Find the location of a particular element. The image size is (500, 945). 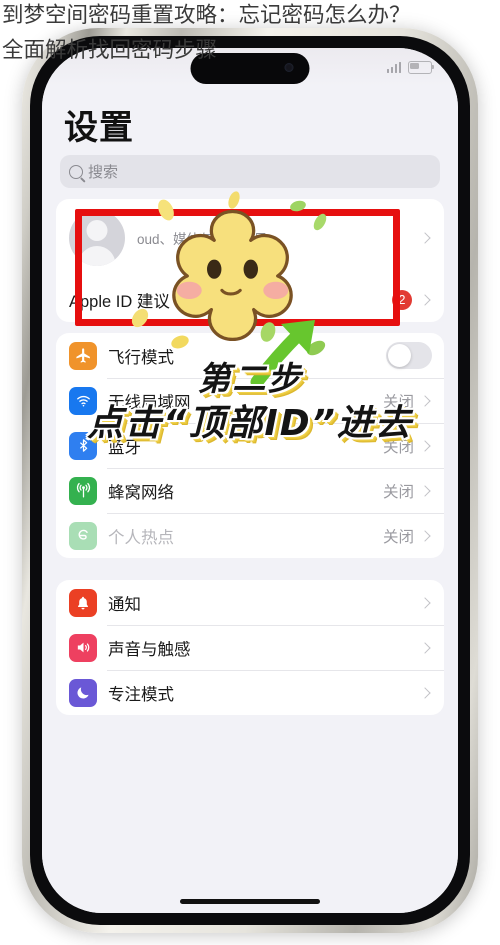

settings-row-label: 专注模式 is located at coordinates (141, 694).